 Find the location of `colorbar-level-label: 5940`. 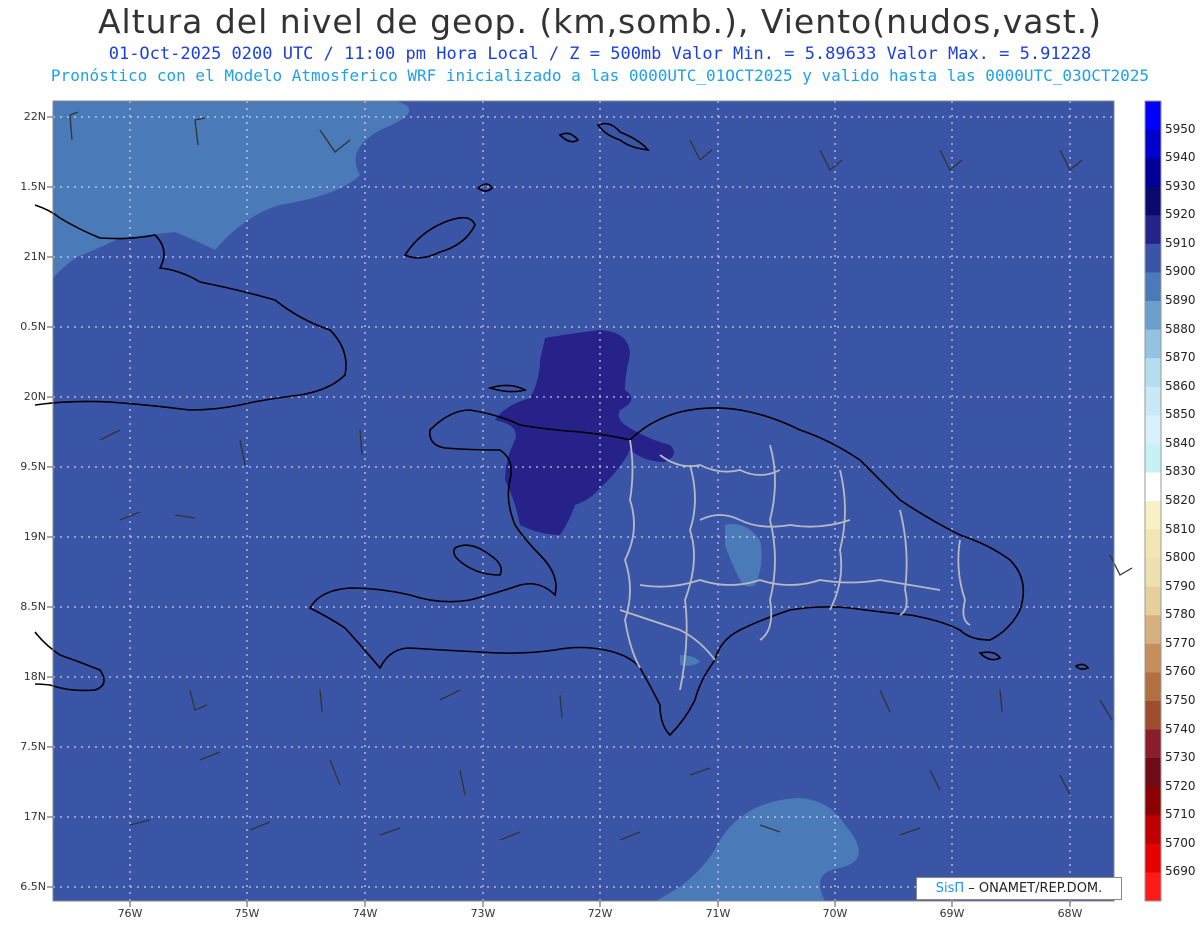

colorbar-level-label: 5940 is located at coordinates (1180, 157).